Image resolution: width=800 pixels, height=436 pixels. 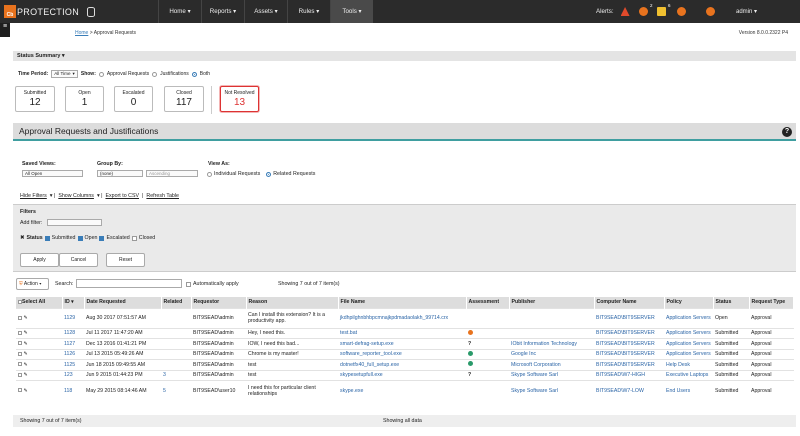 What do you see at coordinates (80, 238) in the screenshot?
I see `chk-open` at bounding box center [80, 238].